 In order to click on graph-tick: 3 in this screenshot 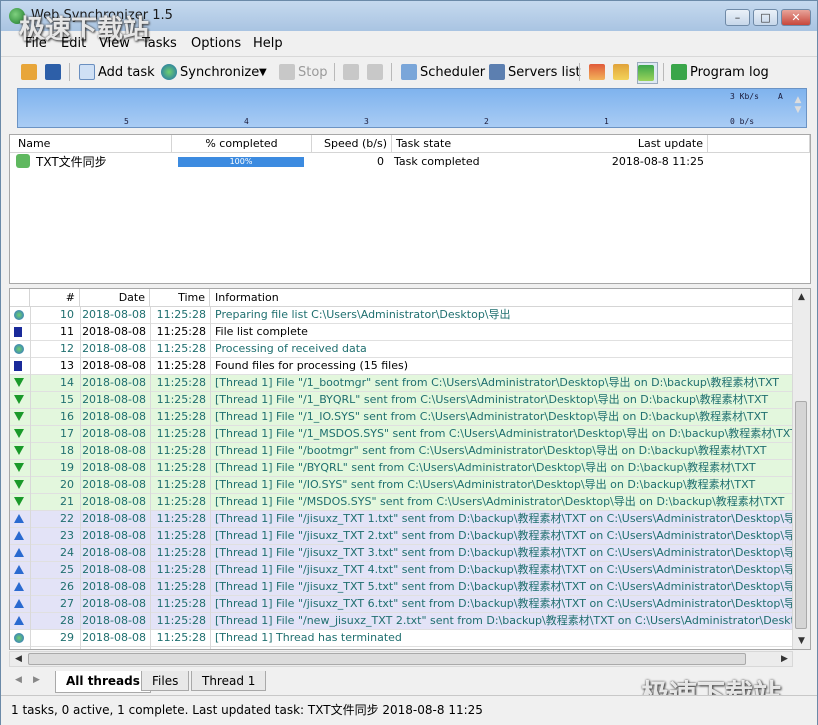, I will do `click(366, 121)`.